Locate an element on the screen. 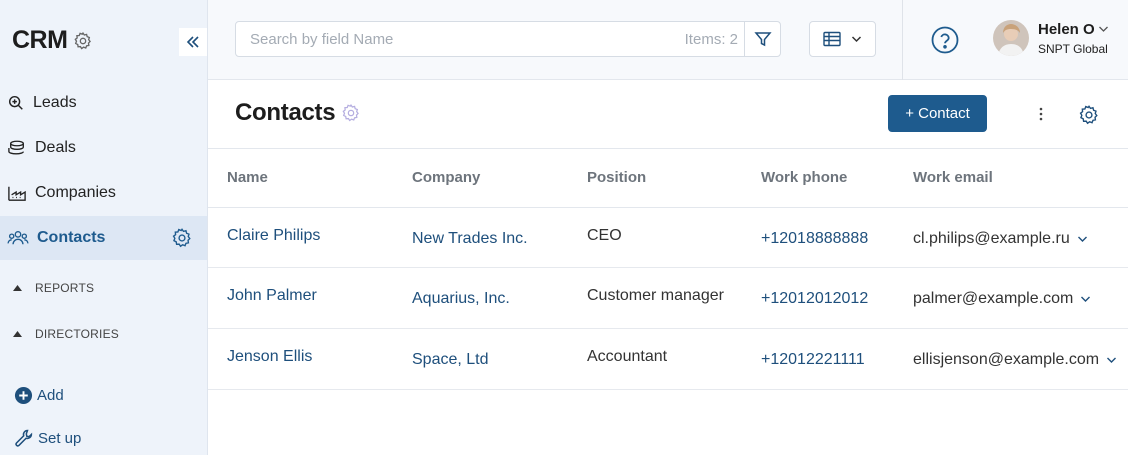 The height and width of the screenshot is (455, 1128). phone-link: +12018888888 is located at coordinates (814, 239).